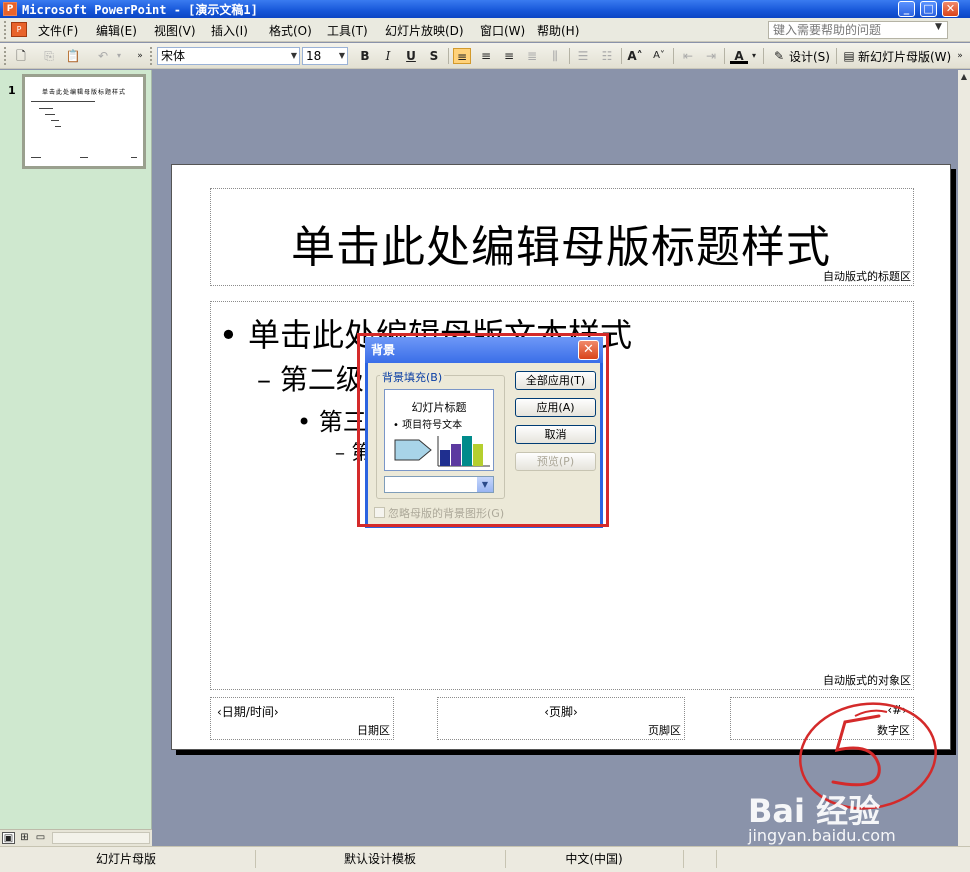  What do you see at coordinates (5, 30) in the screenshot?
I see `menu-grip` at bounding box center [5, 30].